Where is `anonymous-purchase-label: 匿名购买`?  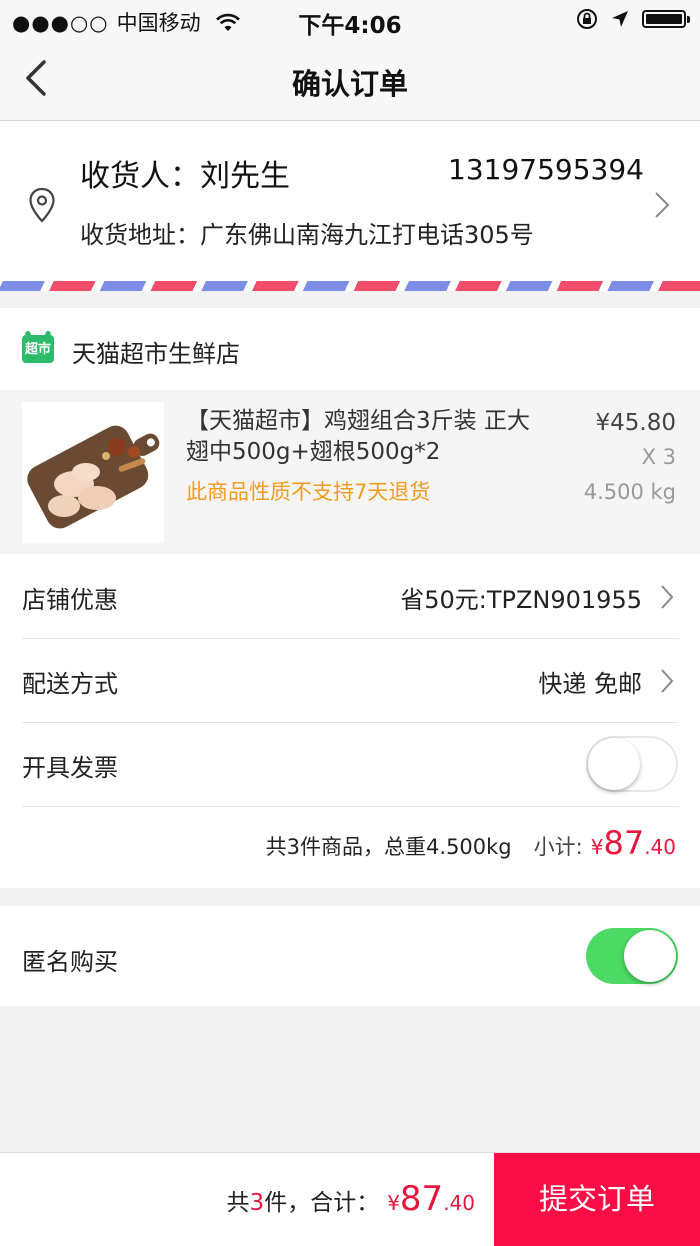
anonymous-purchase-label: 匿名购买 is located at coordinates (70, 962).